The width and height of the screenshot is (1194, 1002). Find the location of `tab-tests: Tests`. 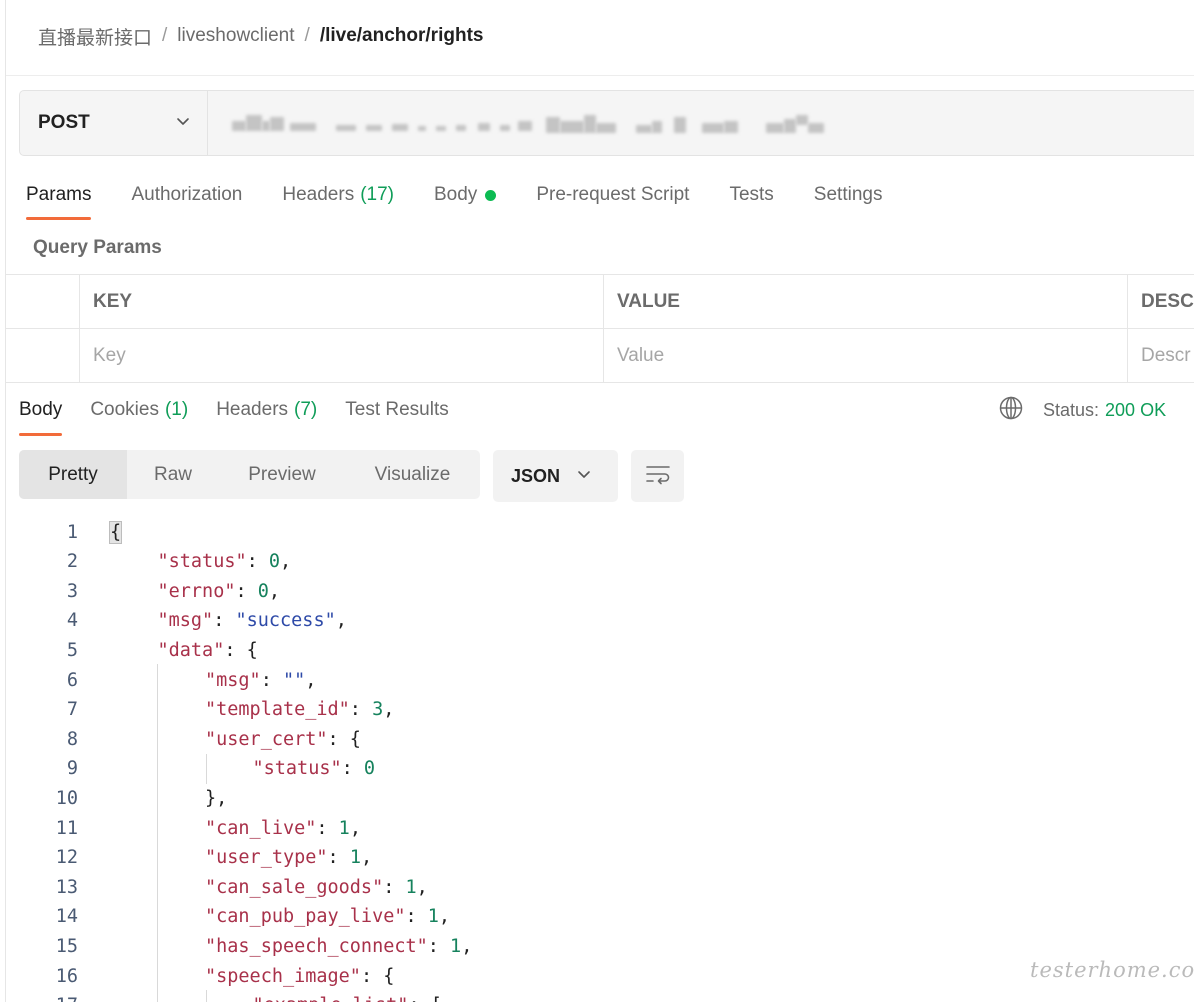

tab-tests: Tests is located at coordinates (751, 195).